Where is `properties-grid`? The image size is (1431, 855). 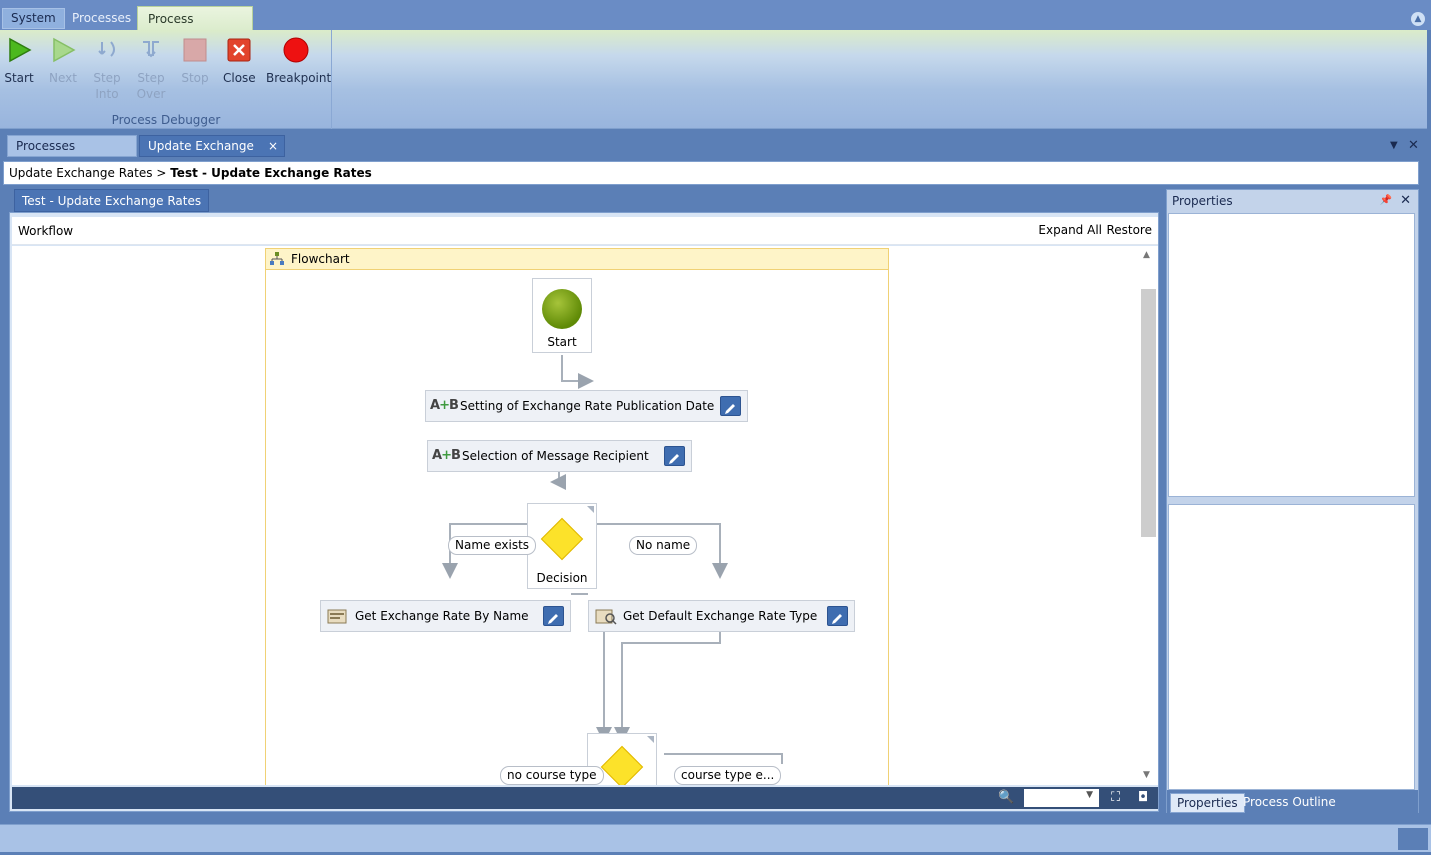 properties-grid is located at coordinates (1291, 355).